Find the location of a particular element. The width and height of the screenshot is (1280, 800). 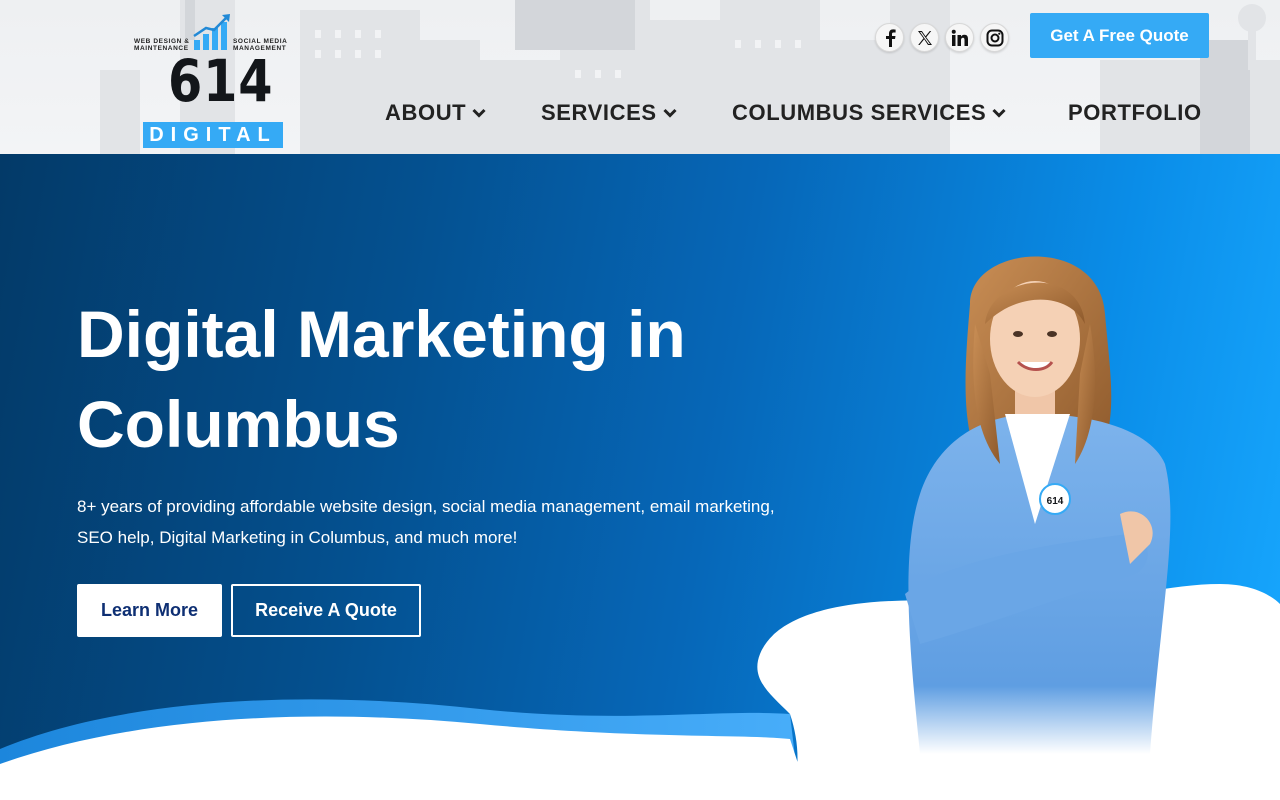

logo-word: DIGITAL is located at coordinates (213, 135).